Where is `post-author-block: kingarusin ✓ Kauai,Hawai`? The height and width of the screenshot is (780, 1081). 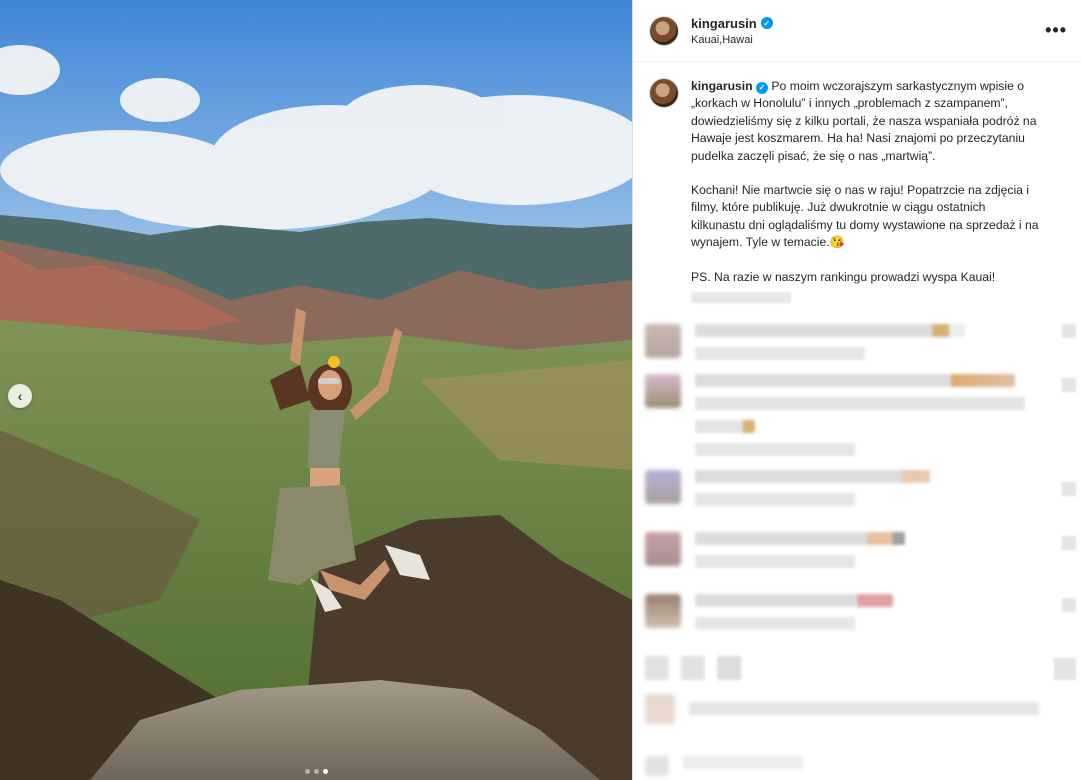
post-author-block: kingarusin ✓ Kauai,Hawai is located at coordinates (868, 31).